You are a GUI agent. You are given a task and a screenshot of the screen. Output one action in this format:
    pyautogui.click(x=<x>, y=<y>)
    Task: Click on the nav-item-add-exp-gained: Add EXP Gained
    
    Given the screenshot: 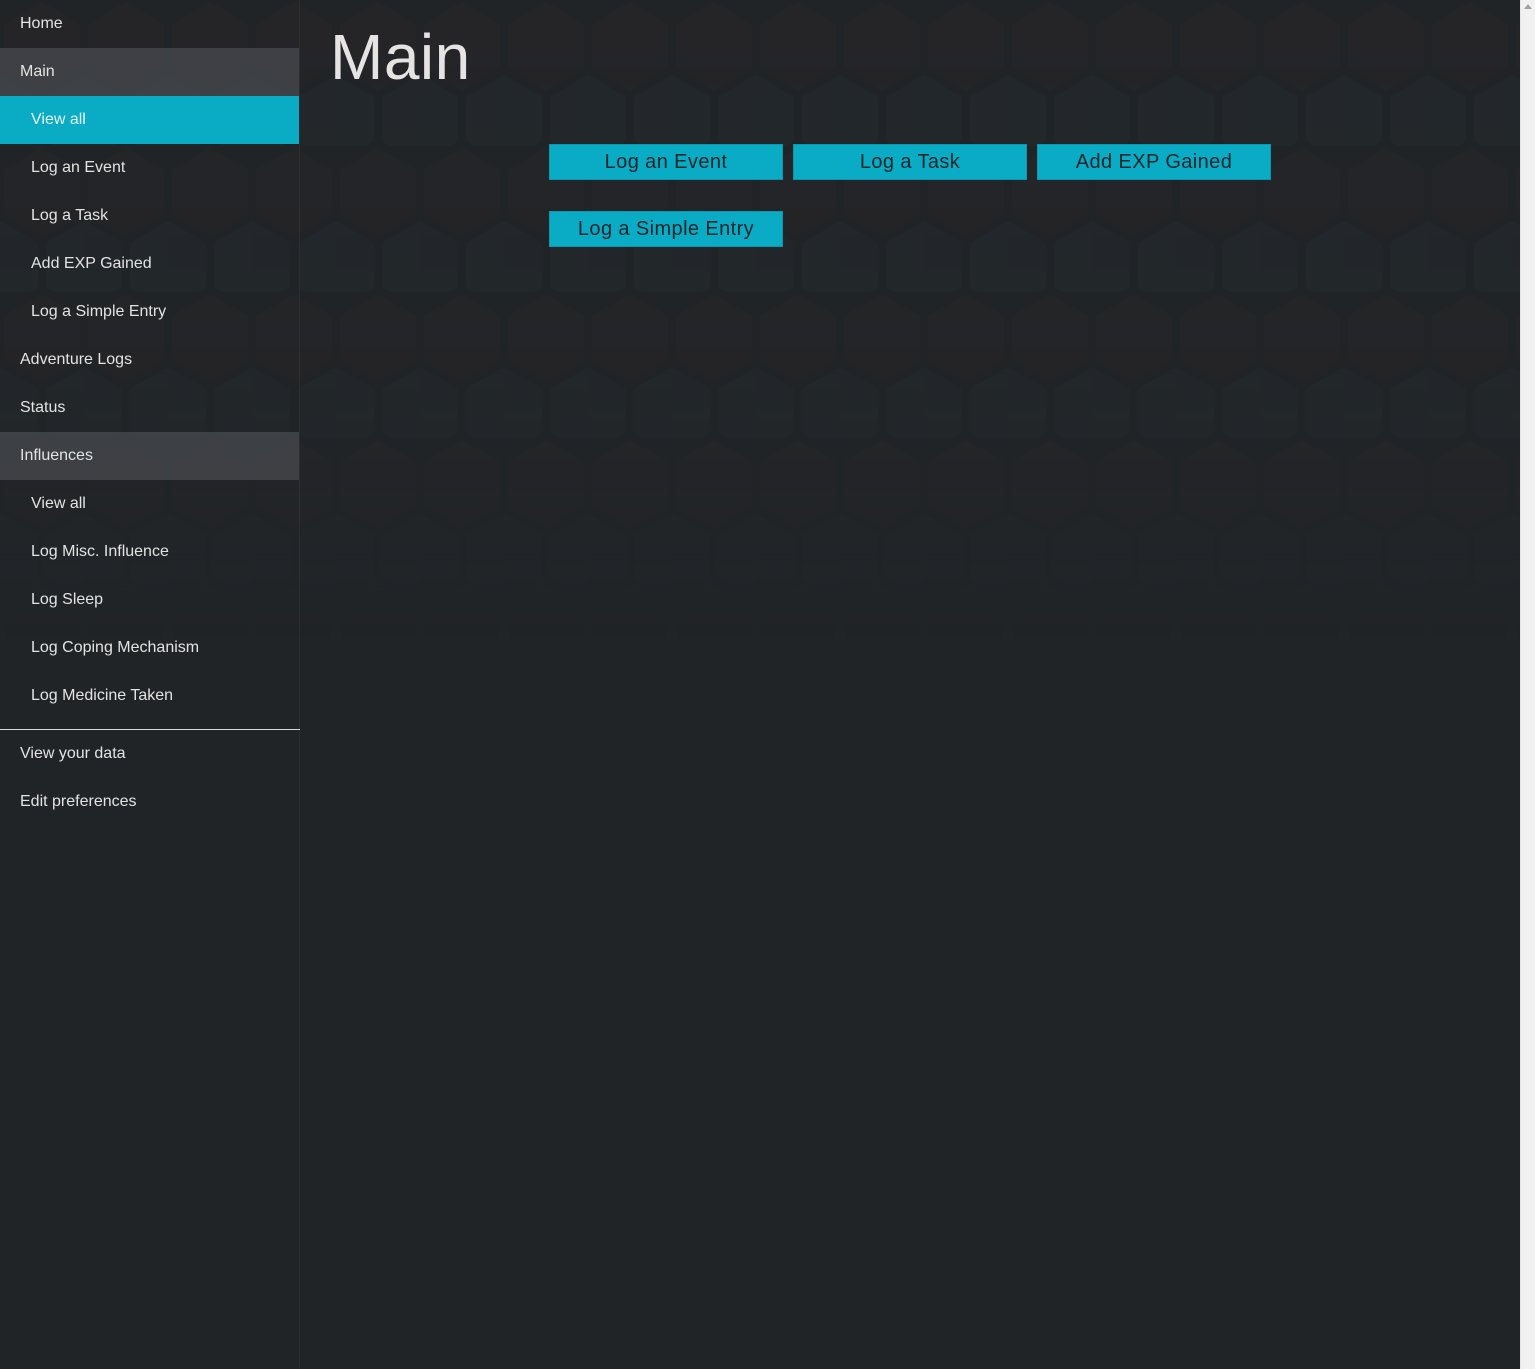 What is the action you would take?
    pyautogui.click(x=149, y=264)
    